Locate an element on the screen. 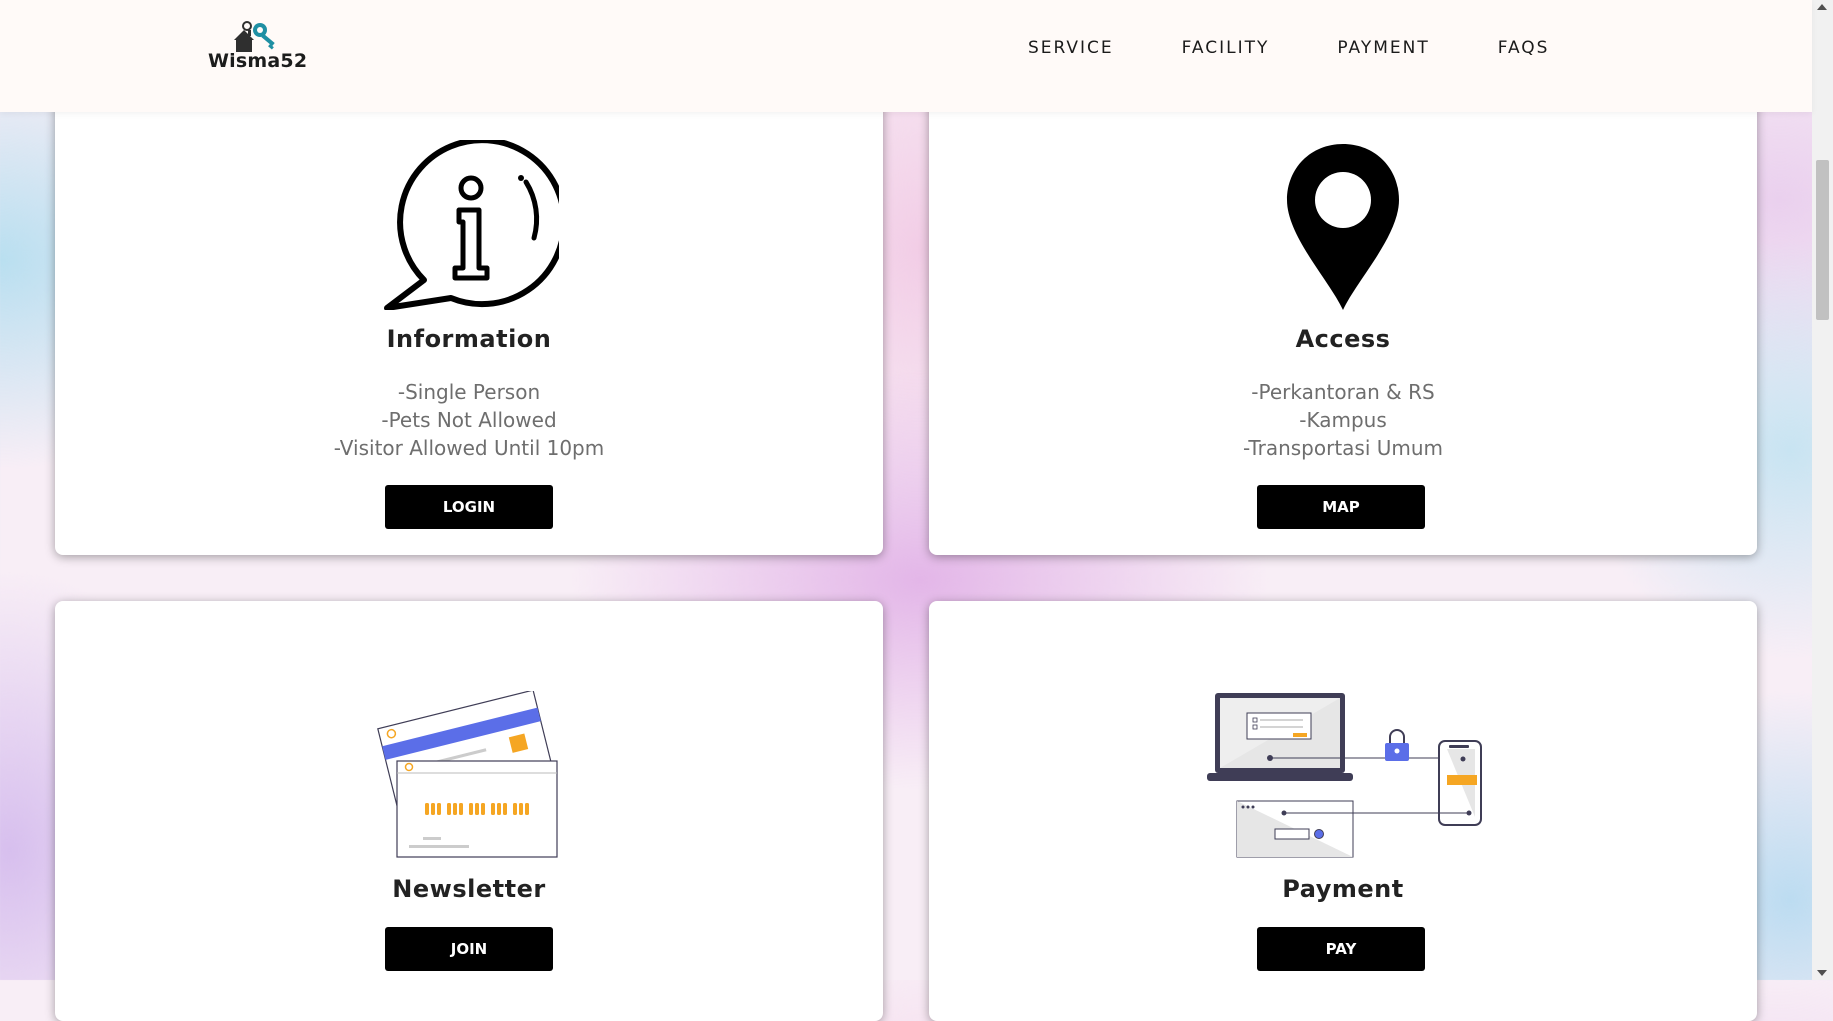  list-item: -Visitor Allowed Until 10pm is located at coordinates (469, 448).